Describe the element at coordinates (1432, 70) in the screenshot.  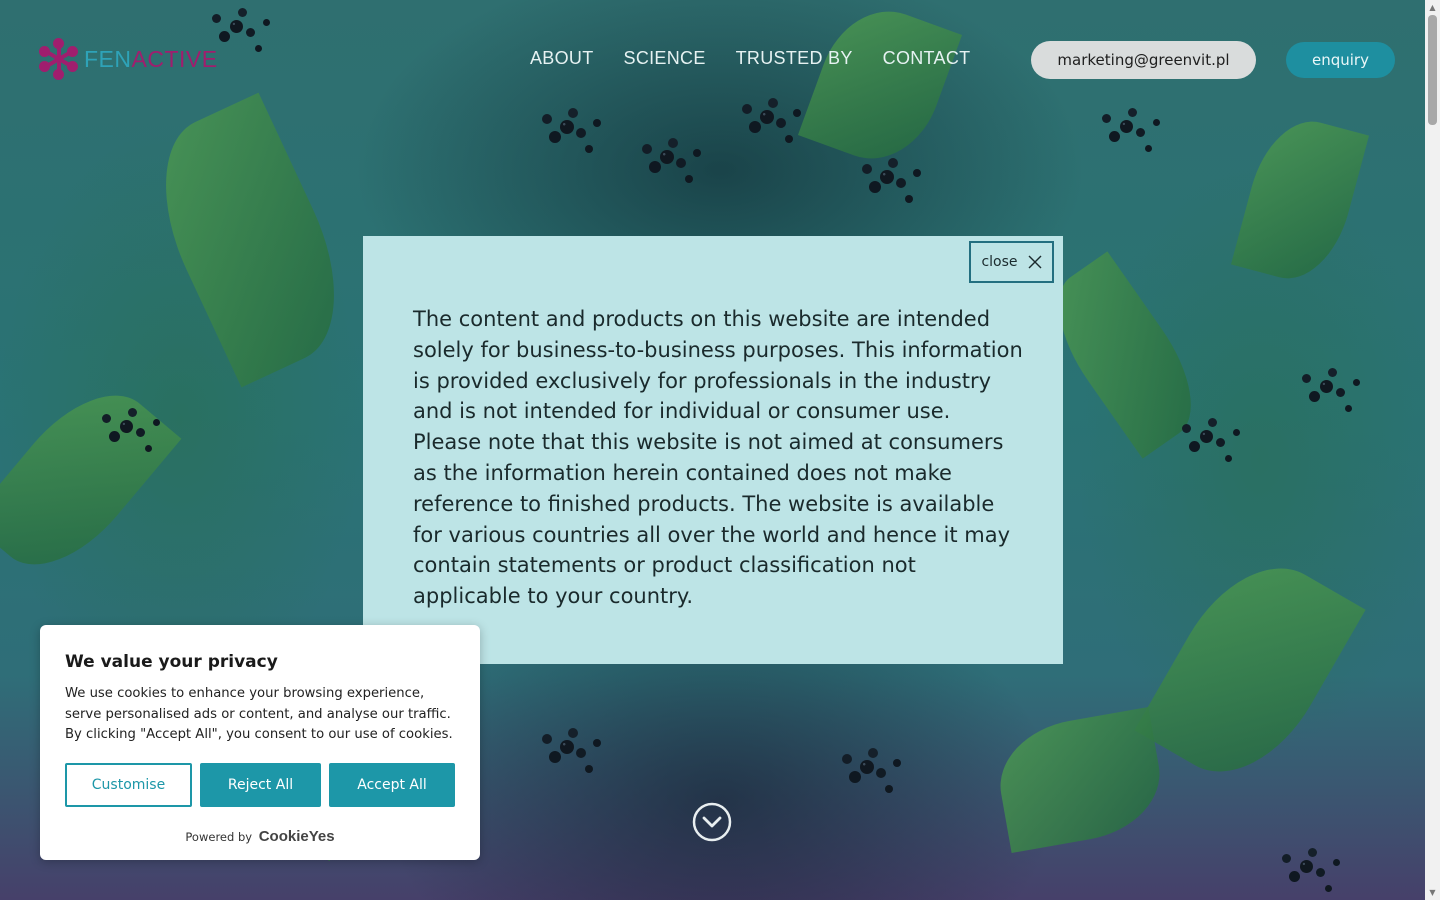
I see `scrollbar-thumb` at that location.